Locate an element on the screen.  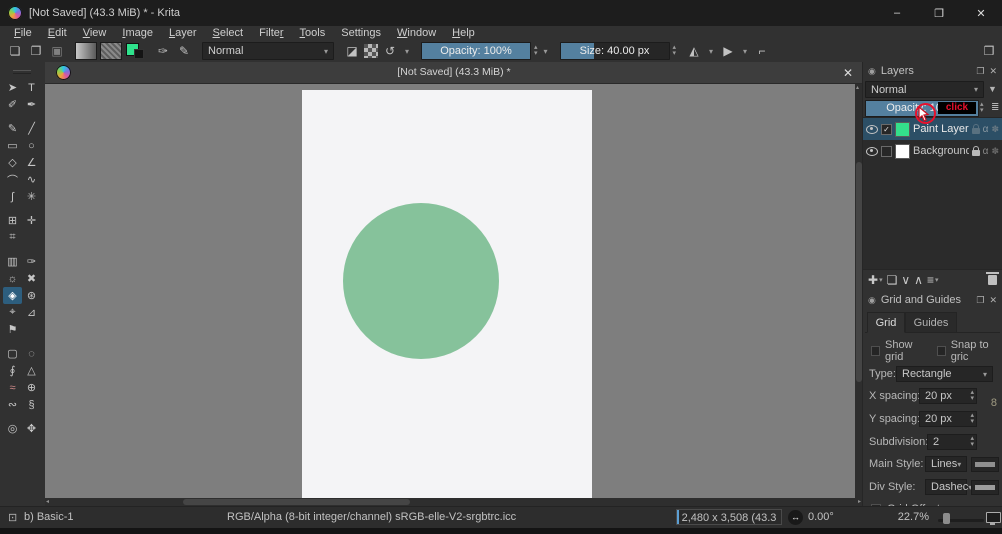
menu-image: Image is located at coordinates (137, 33).